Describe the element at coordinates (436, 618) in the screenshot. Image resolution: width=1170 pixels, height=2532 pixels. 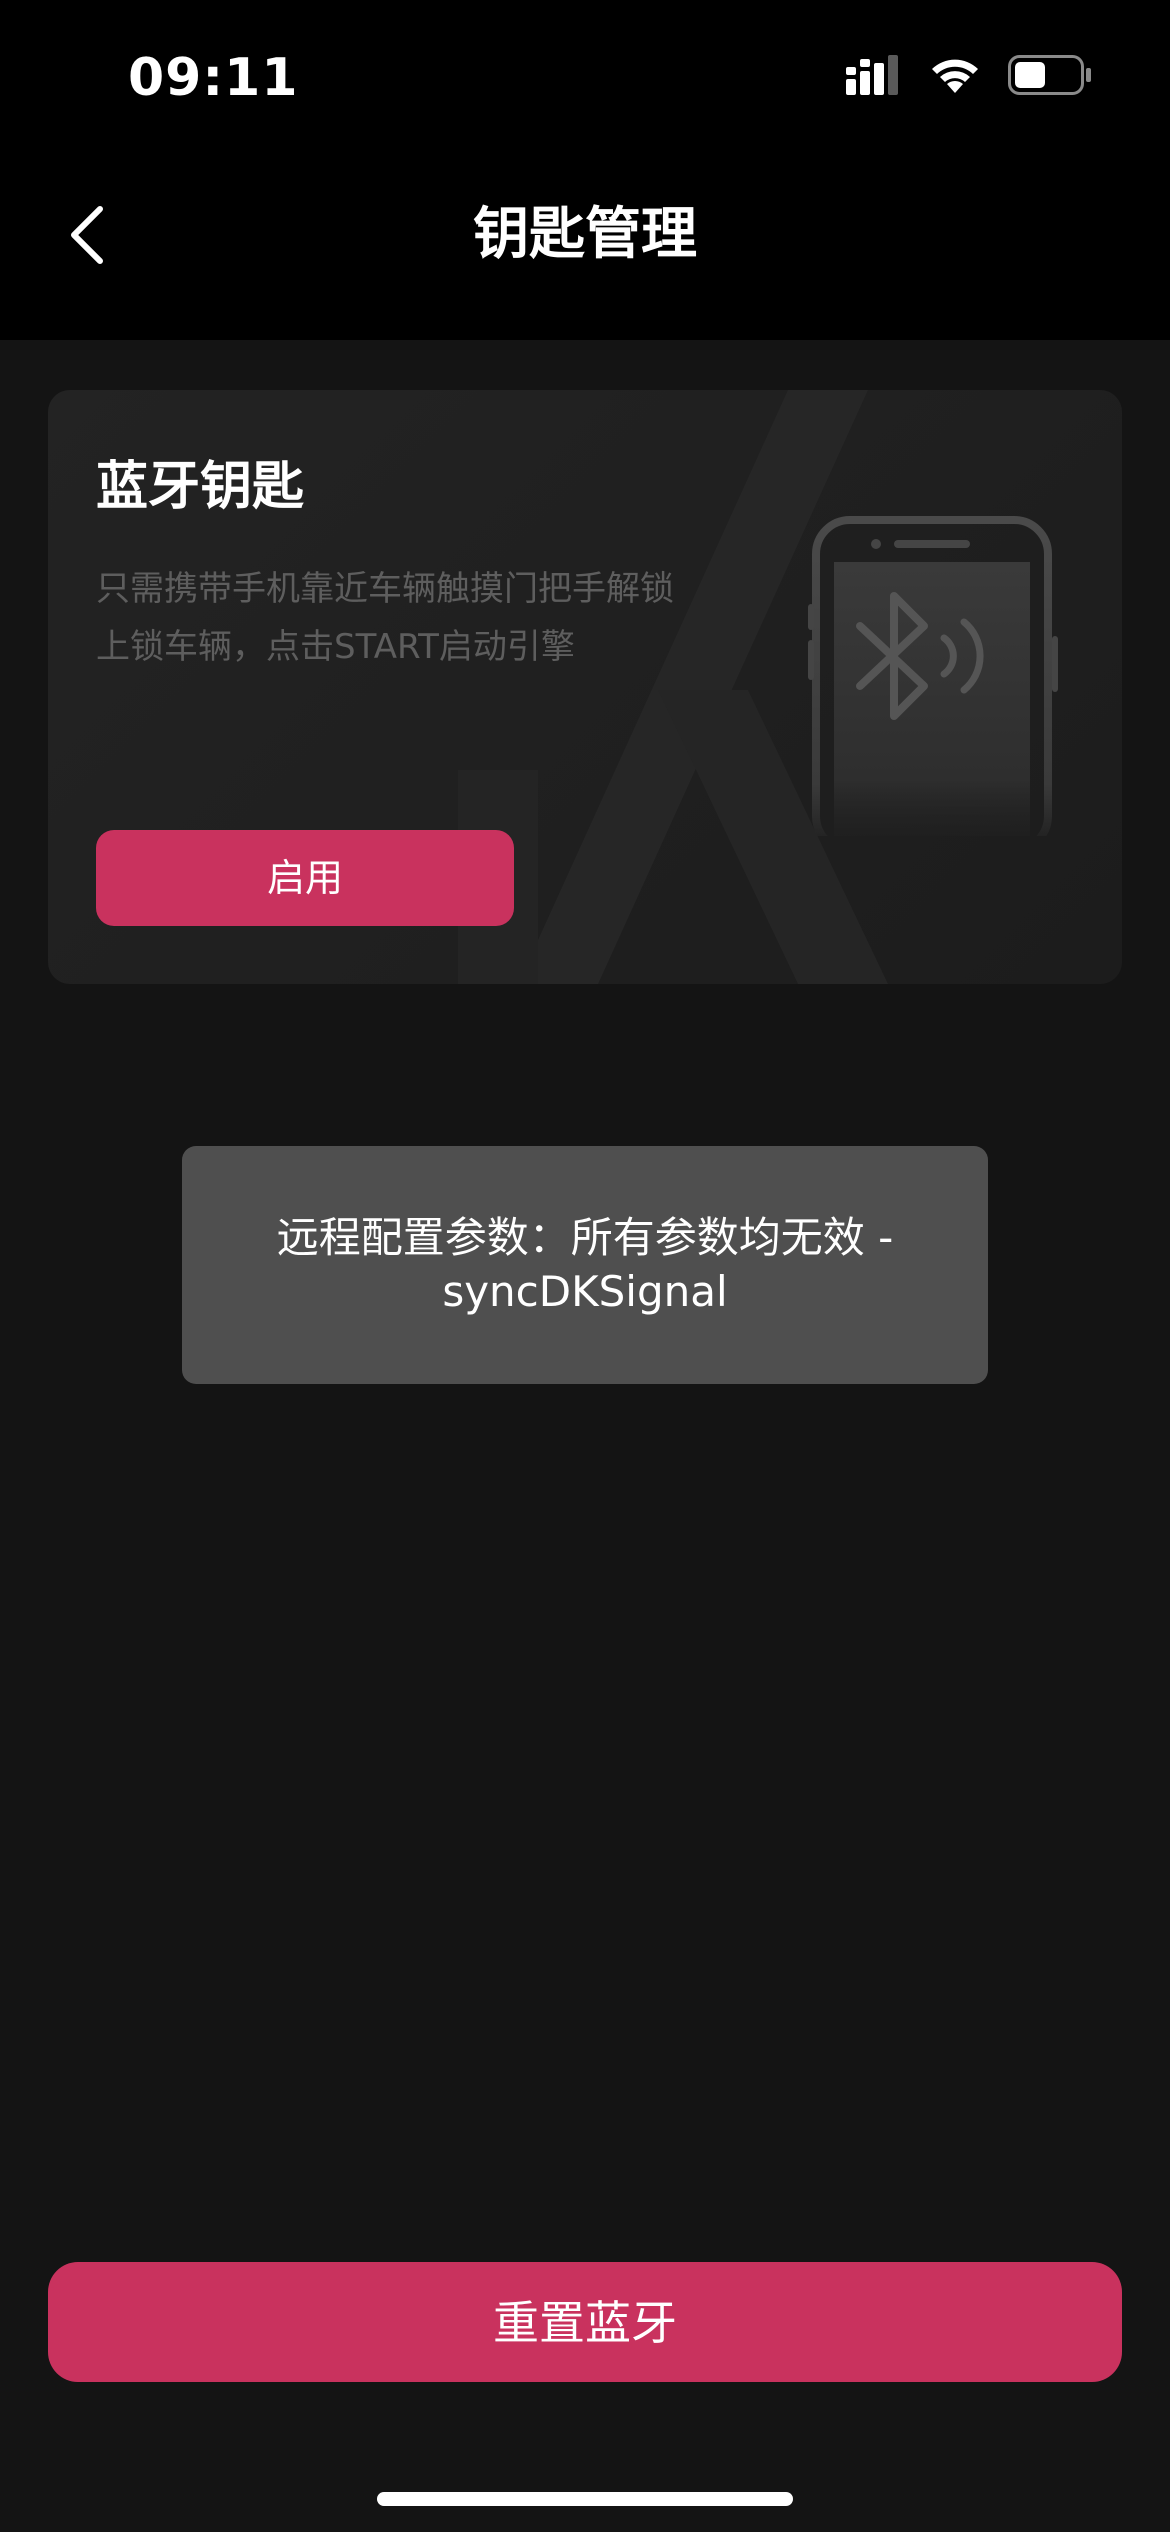
I see `card-description: 只需携带手机靠近车辆触摸门把手解锁 上锁车辆，点击START启动引擎` at that location.